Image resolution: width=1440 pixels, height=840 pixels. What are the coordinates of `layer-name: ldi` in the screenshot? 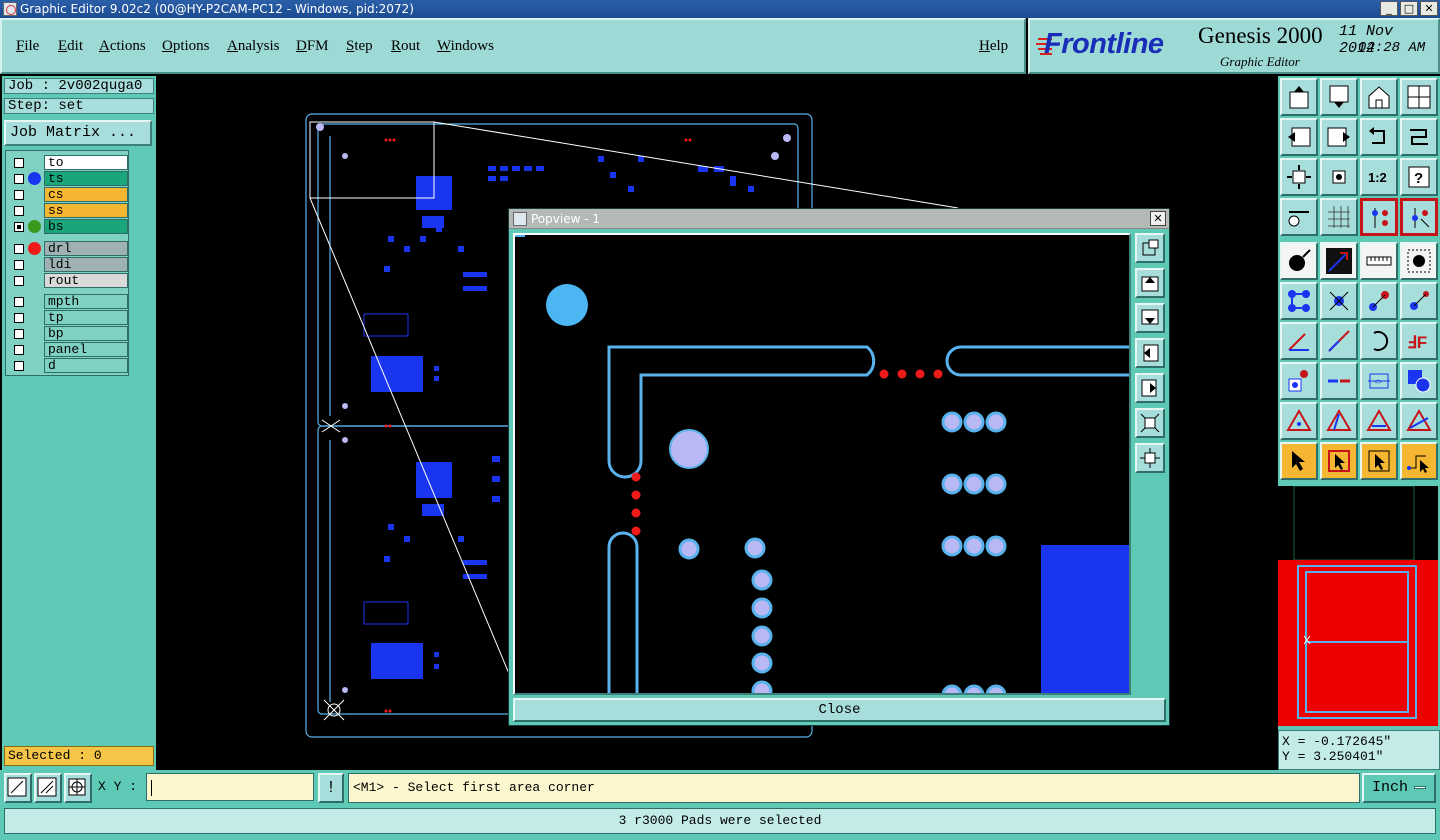 It's located at (86, 264).